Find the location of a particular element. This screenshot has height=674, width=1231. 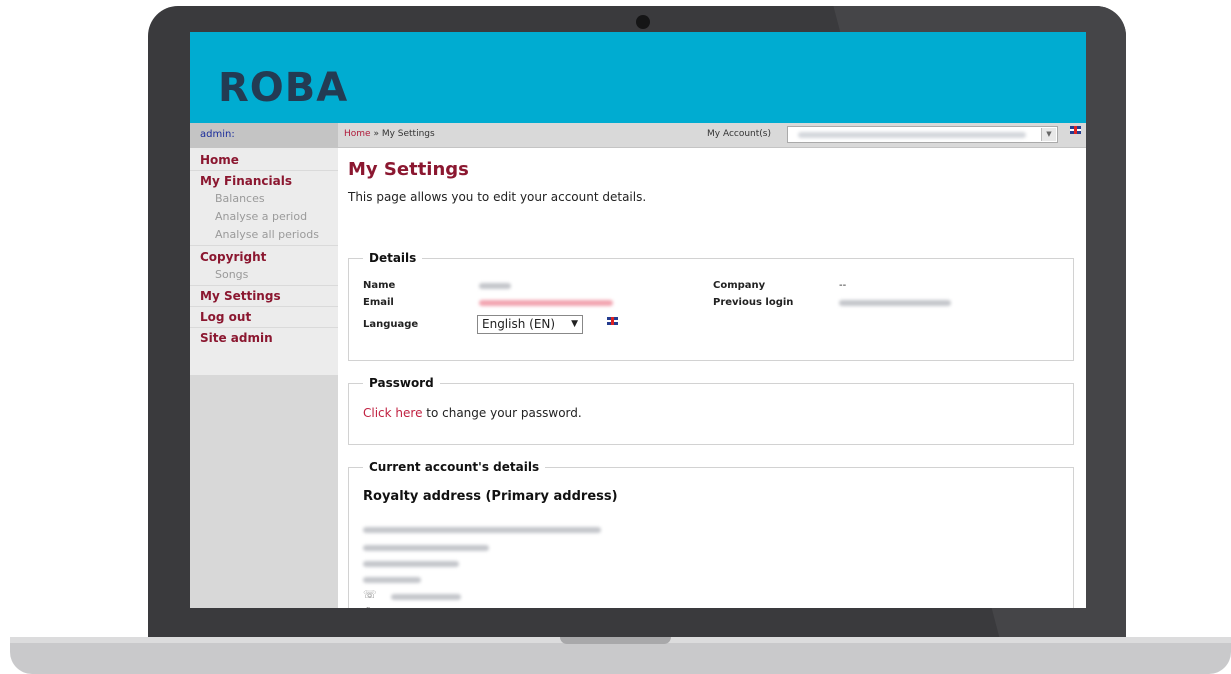

password-text: Click here to change your password. is located at coordinates (472, 413).